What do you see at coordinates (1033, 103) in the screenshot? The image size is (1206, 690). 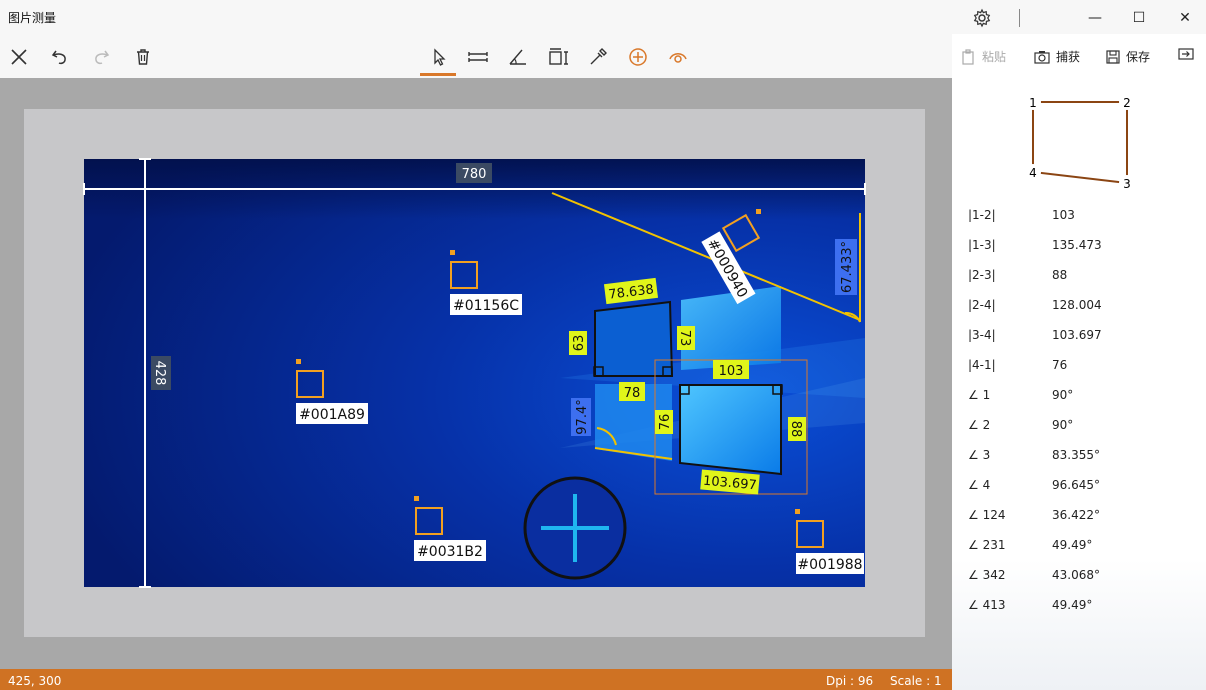 I see `point-1-label: 1` at bounding box center [1033, 103].